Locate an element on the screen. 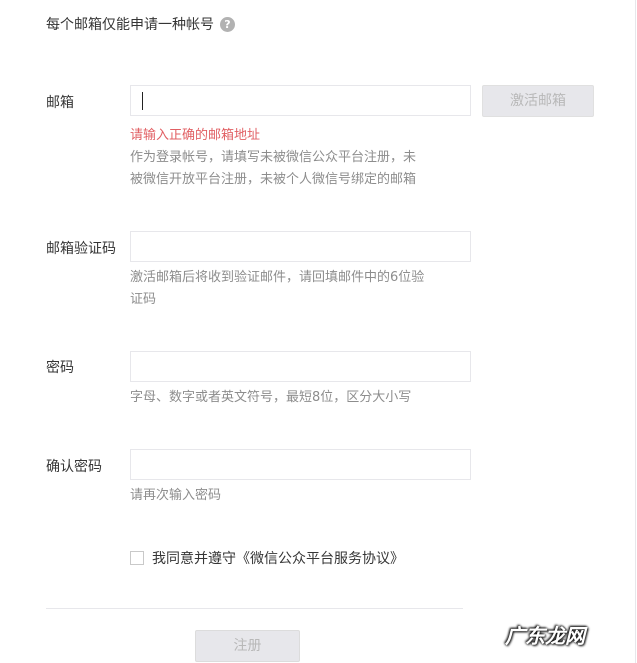 This screenshot has height=663, width=637. email-tip-line1: 作为登录帐号，请填写未被微信公众平台注册，未 is located at coordinates (273, 157).